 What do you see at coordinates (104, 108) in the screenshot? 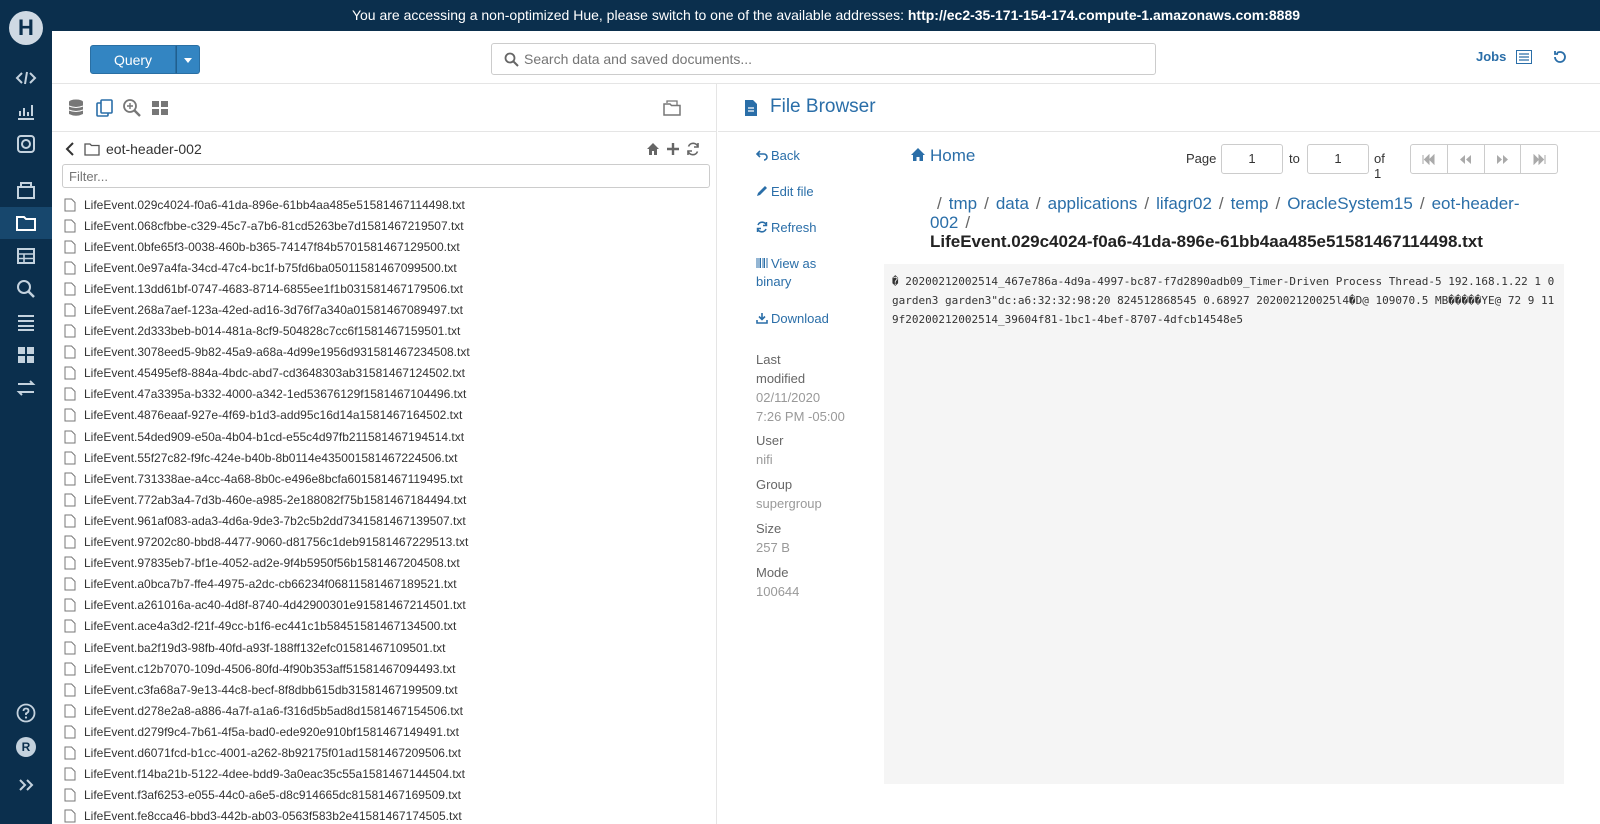
I see `hdfs-files-icon` at bounding box center [104, 108].